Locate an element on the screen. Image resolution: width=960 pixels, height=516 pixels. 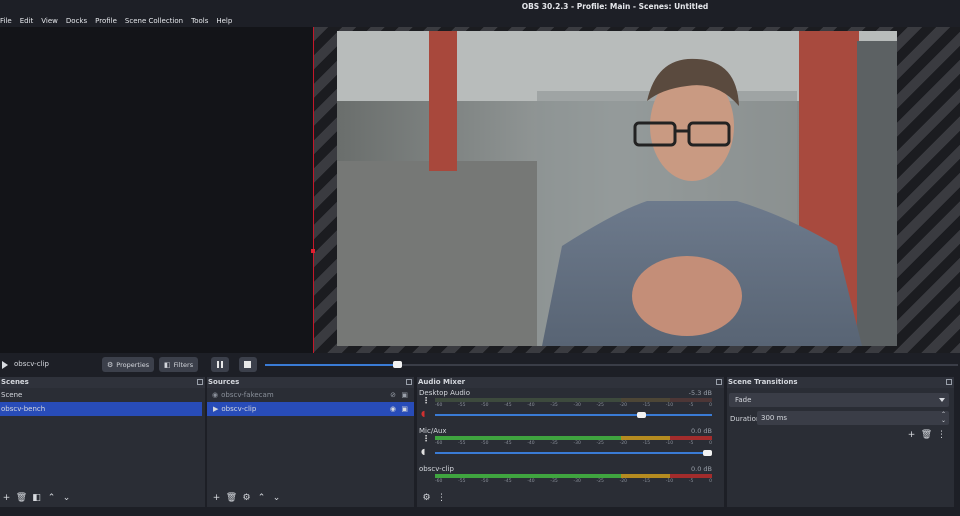
source-item: ◉ obscv-fakecam ⊘ ▣ is located at coordinates (310, 395).